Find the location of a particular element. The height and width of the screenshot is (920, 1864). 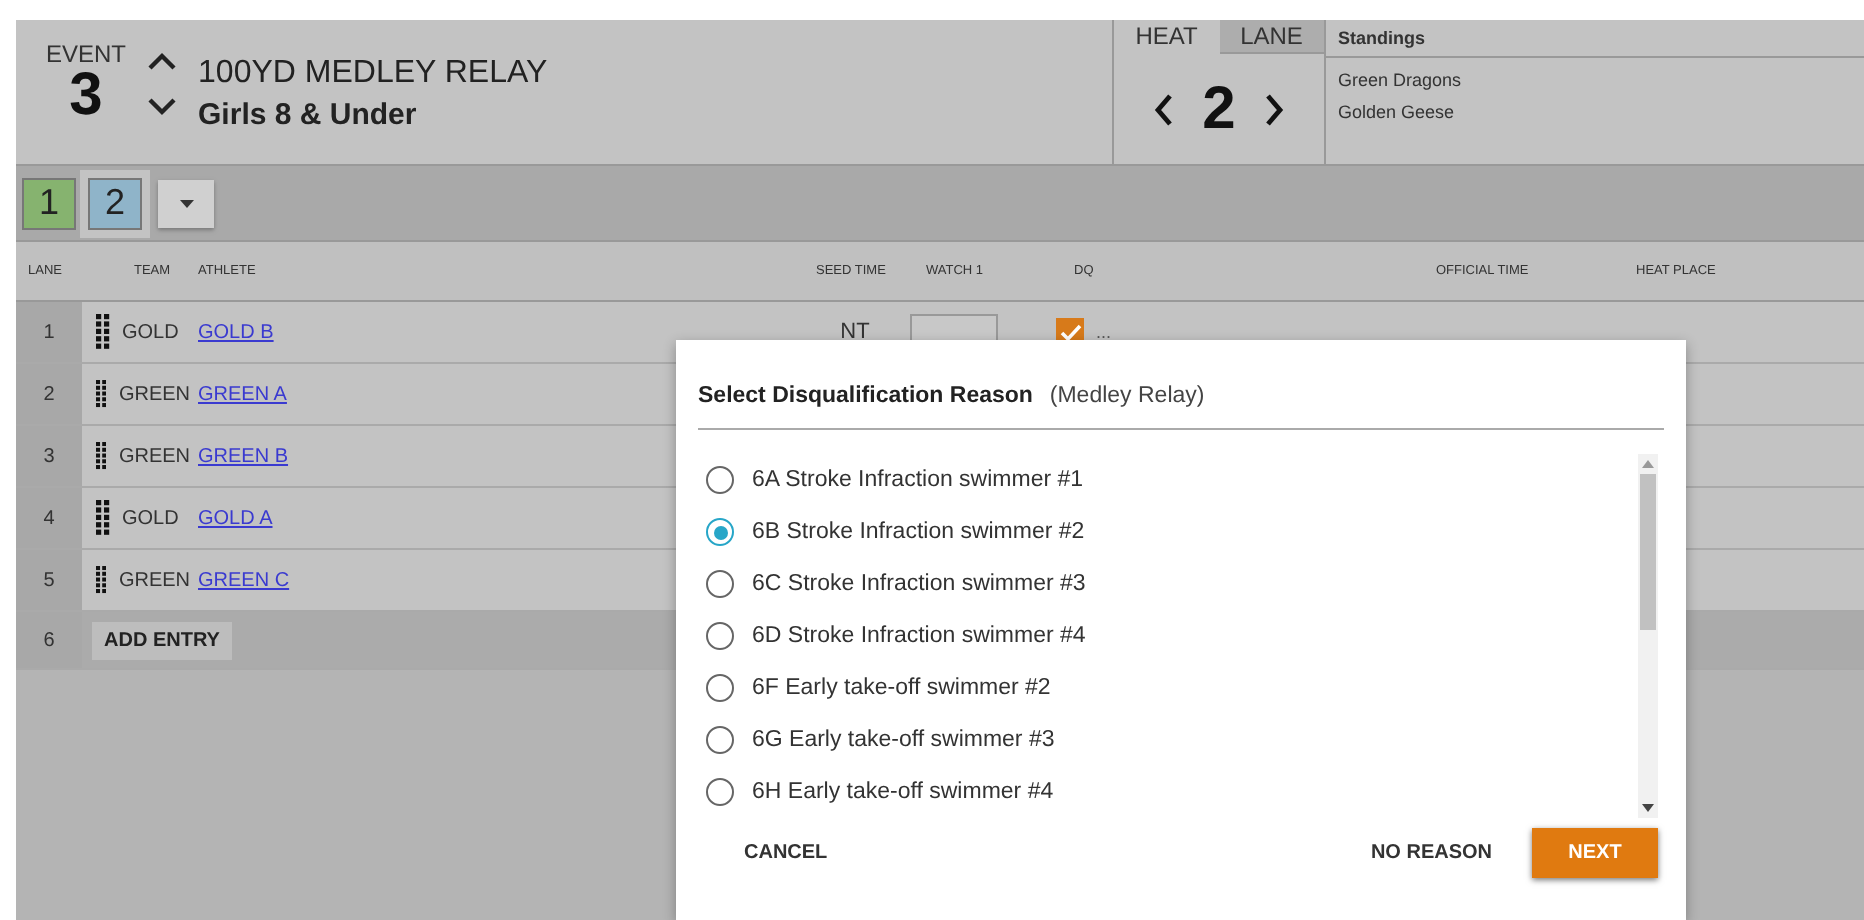

lane-number: 4 is located at coordinates (49, 518).